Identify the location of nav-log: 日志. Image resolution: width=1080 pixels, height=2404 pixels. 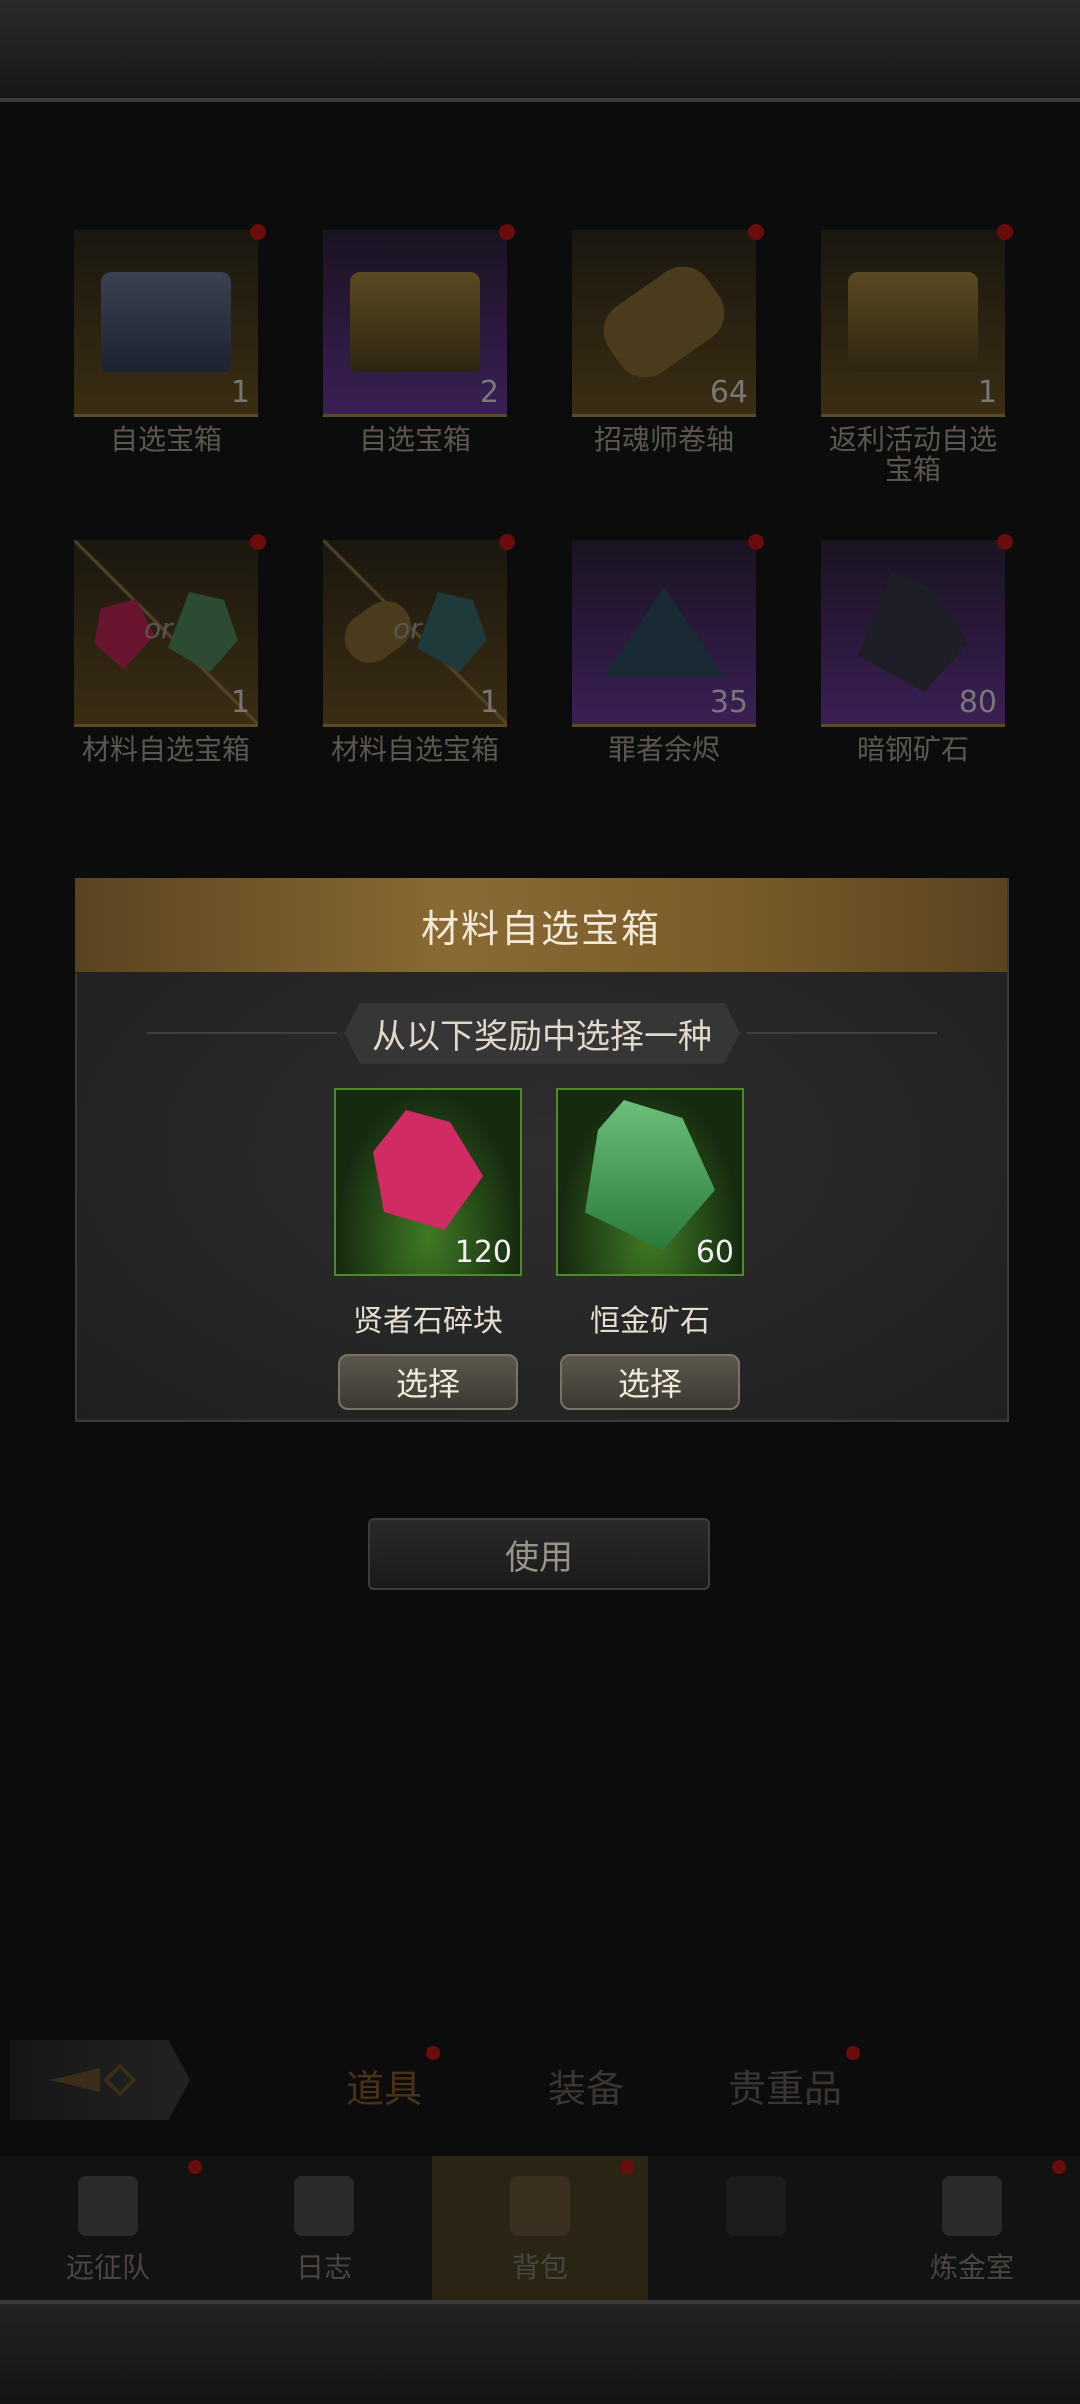
(324, 2228).